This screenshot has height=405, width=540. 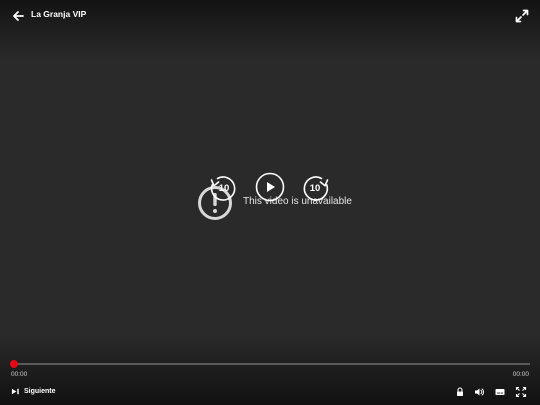 I want to click on lock-button, so click(x=460, y=391).